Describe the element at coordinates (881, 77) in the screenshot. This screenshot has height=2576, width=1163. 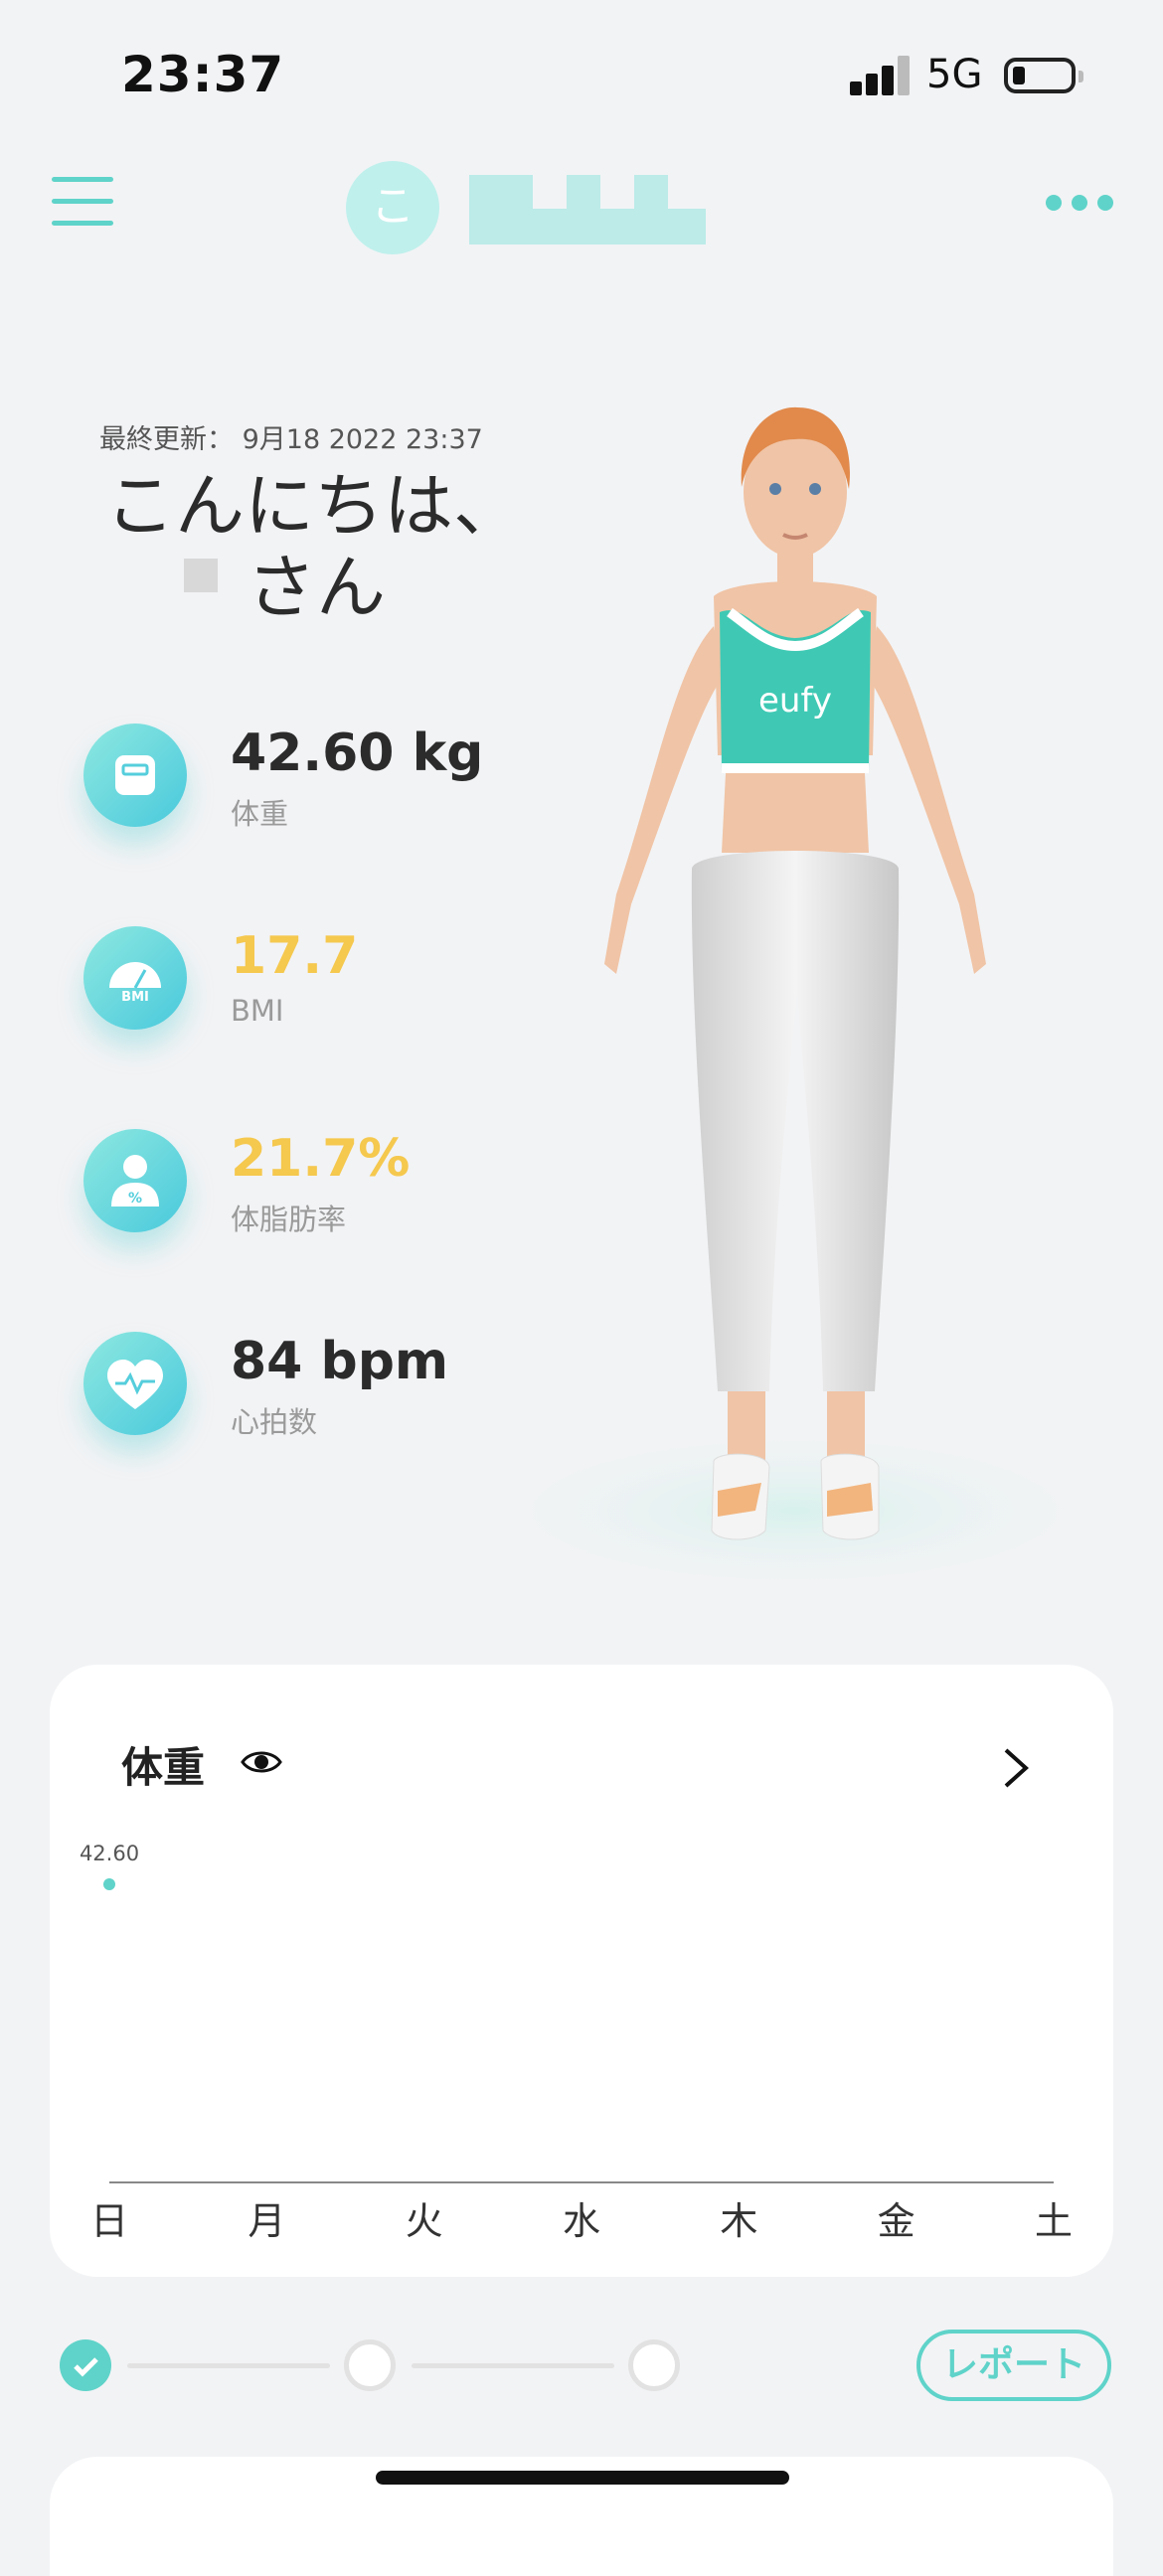
I see `signal-icon` at that location.